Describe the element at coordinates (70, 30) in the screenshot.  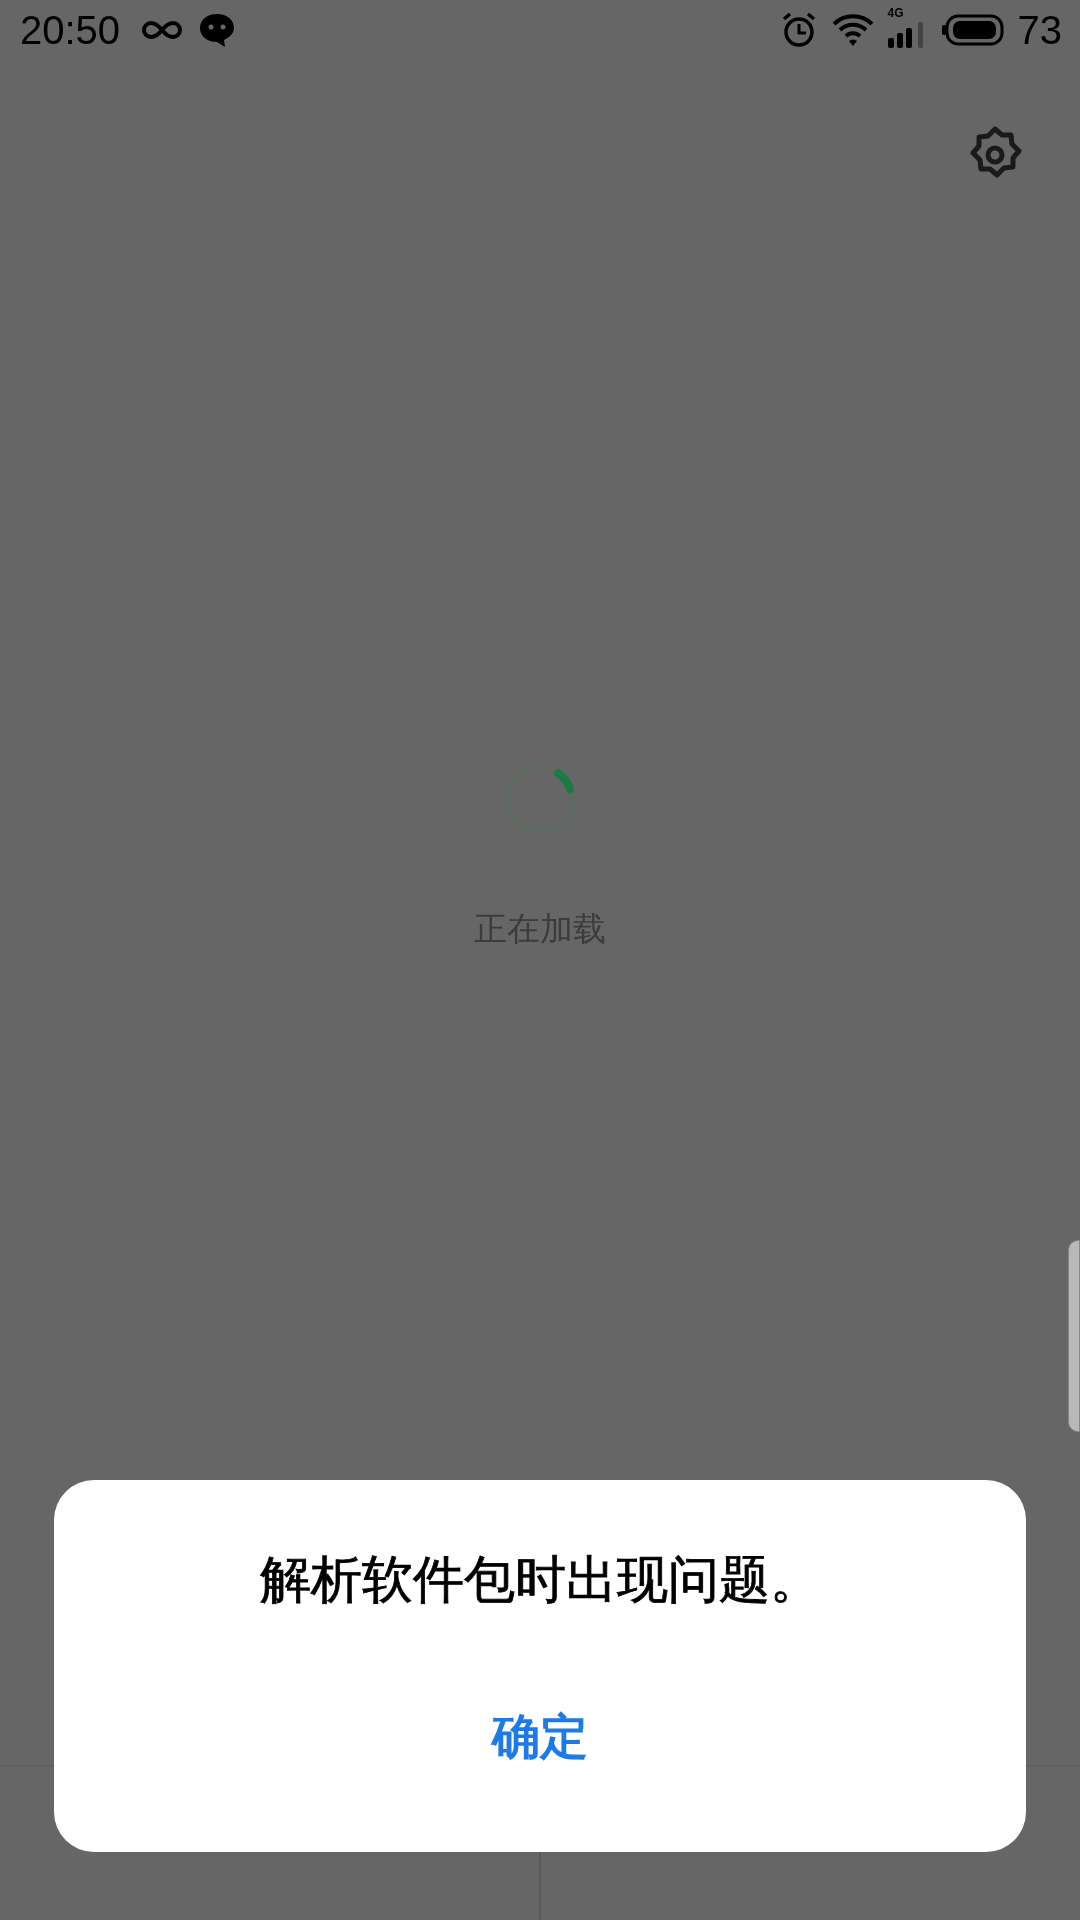
I see `status-time: 20:50` at that location.